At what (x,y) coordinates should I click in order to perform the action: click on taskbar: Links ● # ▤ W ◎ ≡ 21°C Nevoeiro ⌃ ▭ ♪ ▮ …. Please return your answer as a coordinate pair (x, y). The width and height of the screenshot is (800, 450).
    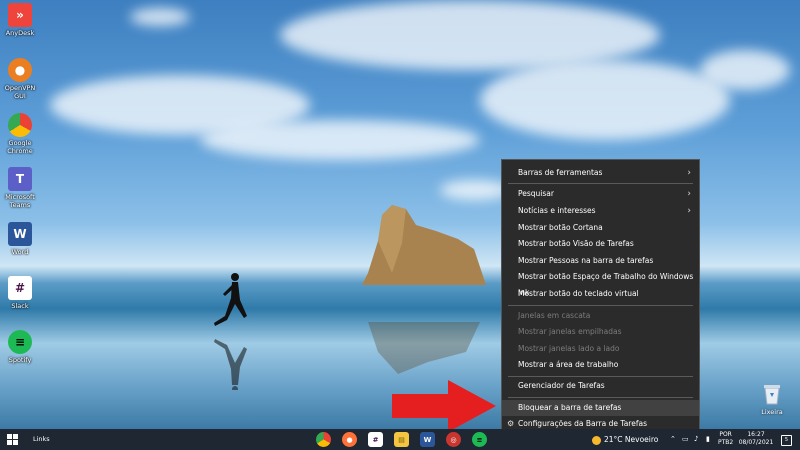
    Looking at the image, I should click on (400, 439).